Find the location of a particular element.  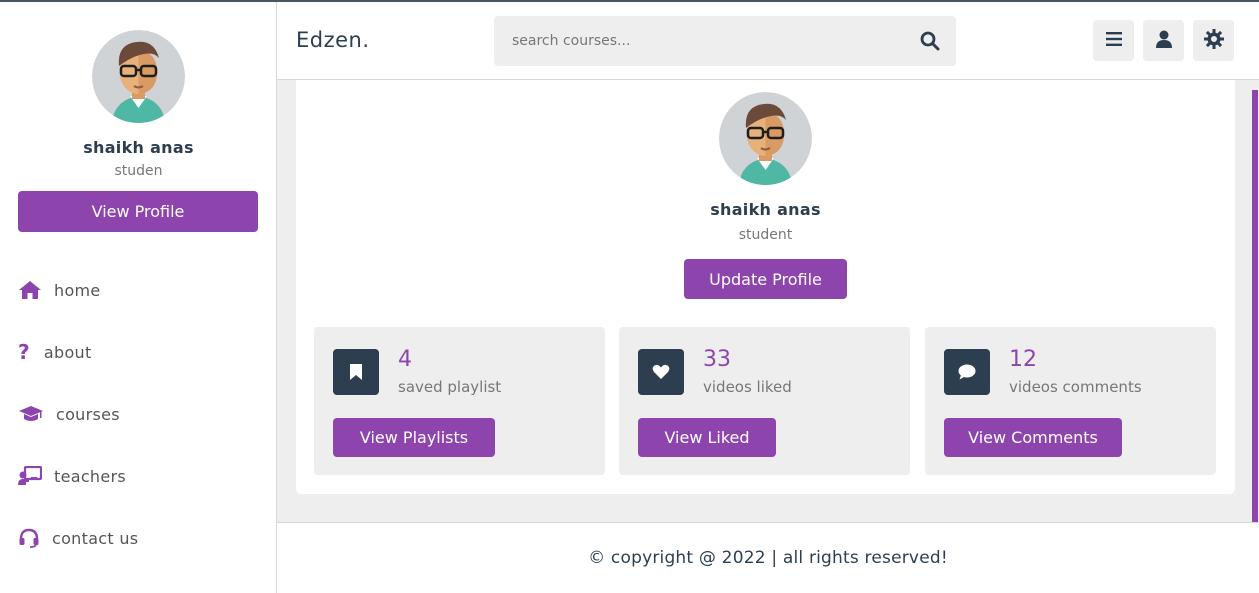

view-comments-button: View Comments is located at coordinates (1033, 437).